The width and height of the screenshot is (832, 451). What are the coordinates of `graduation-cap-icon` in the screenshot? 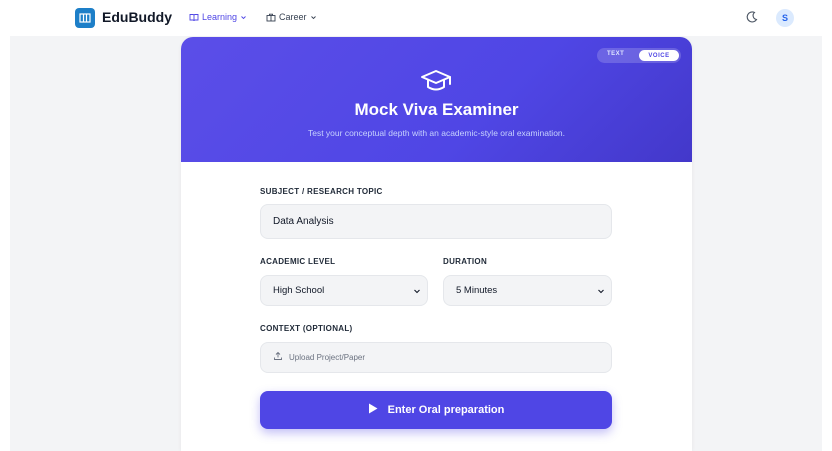 It's located at (436, 81).